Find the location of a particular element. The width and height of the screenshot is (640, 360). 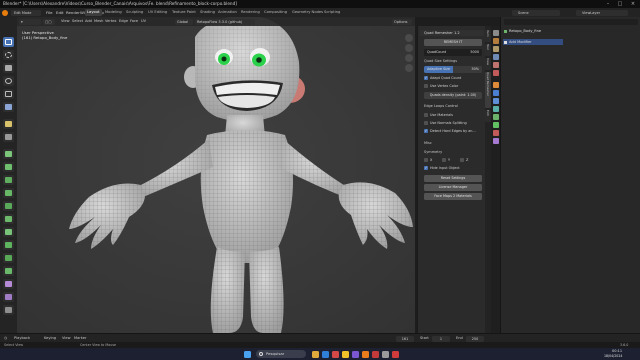

transform-orientation: Global is located at coordinates (184, 21).